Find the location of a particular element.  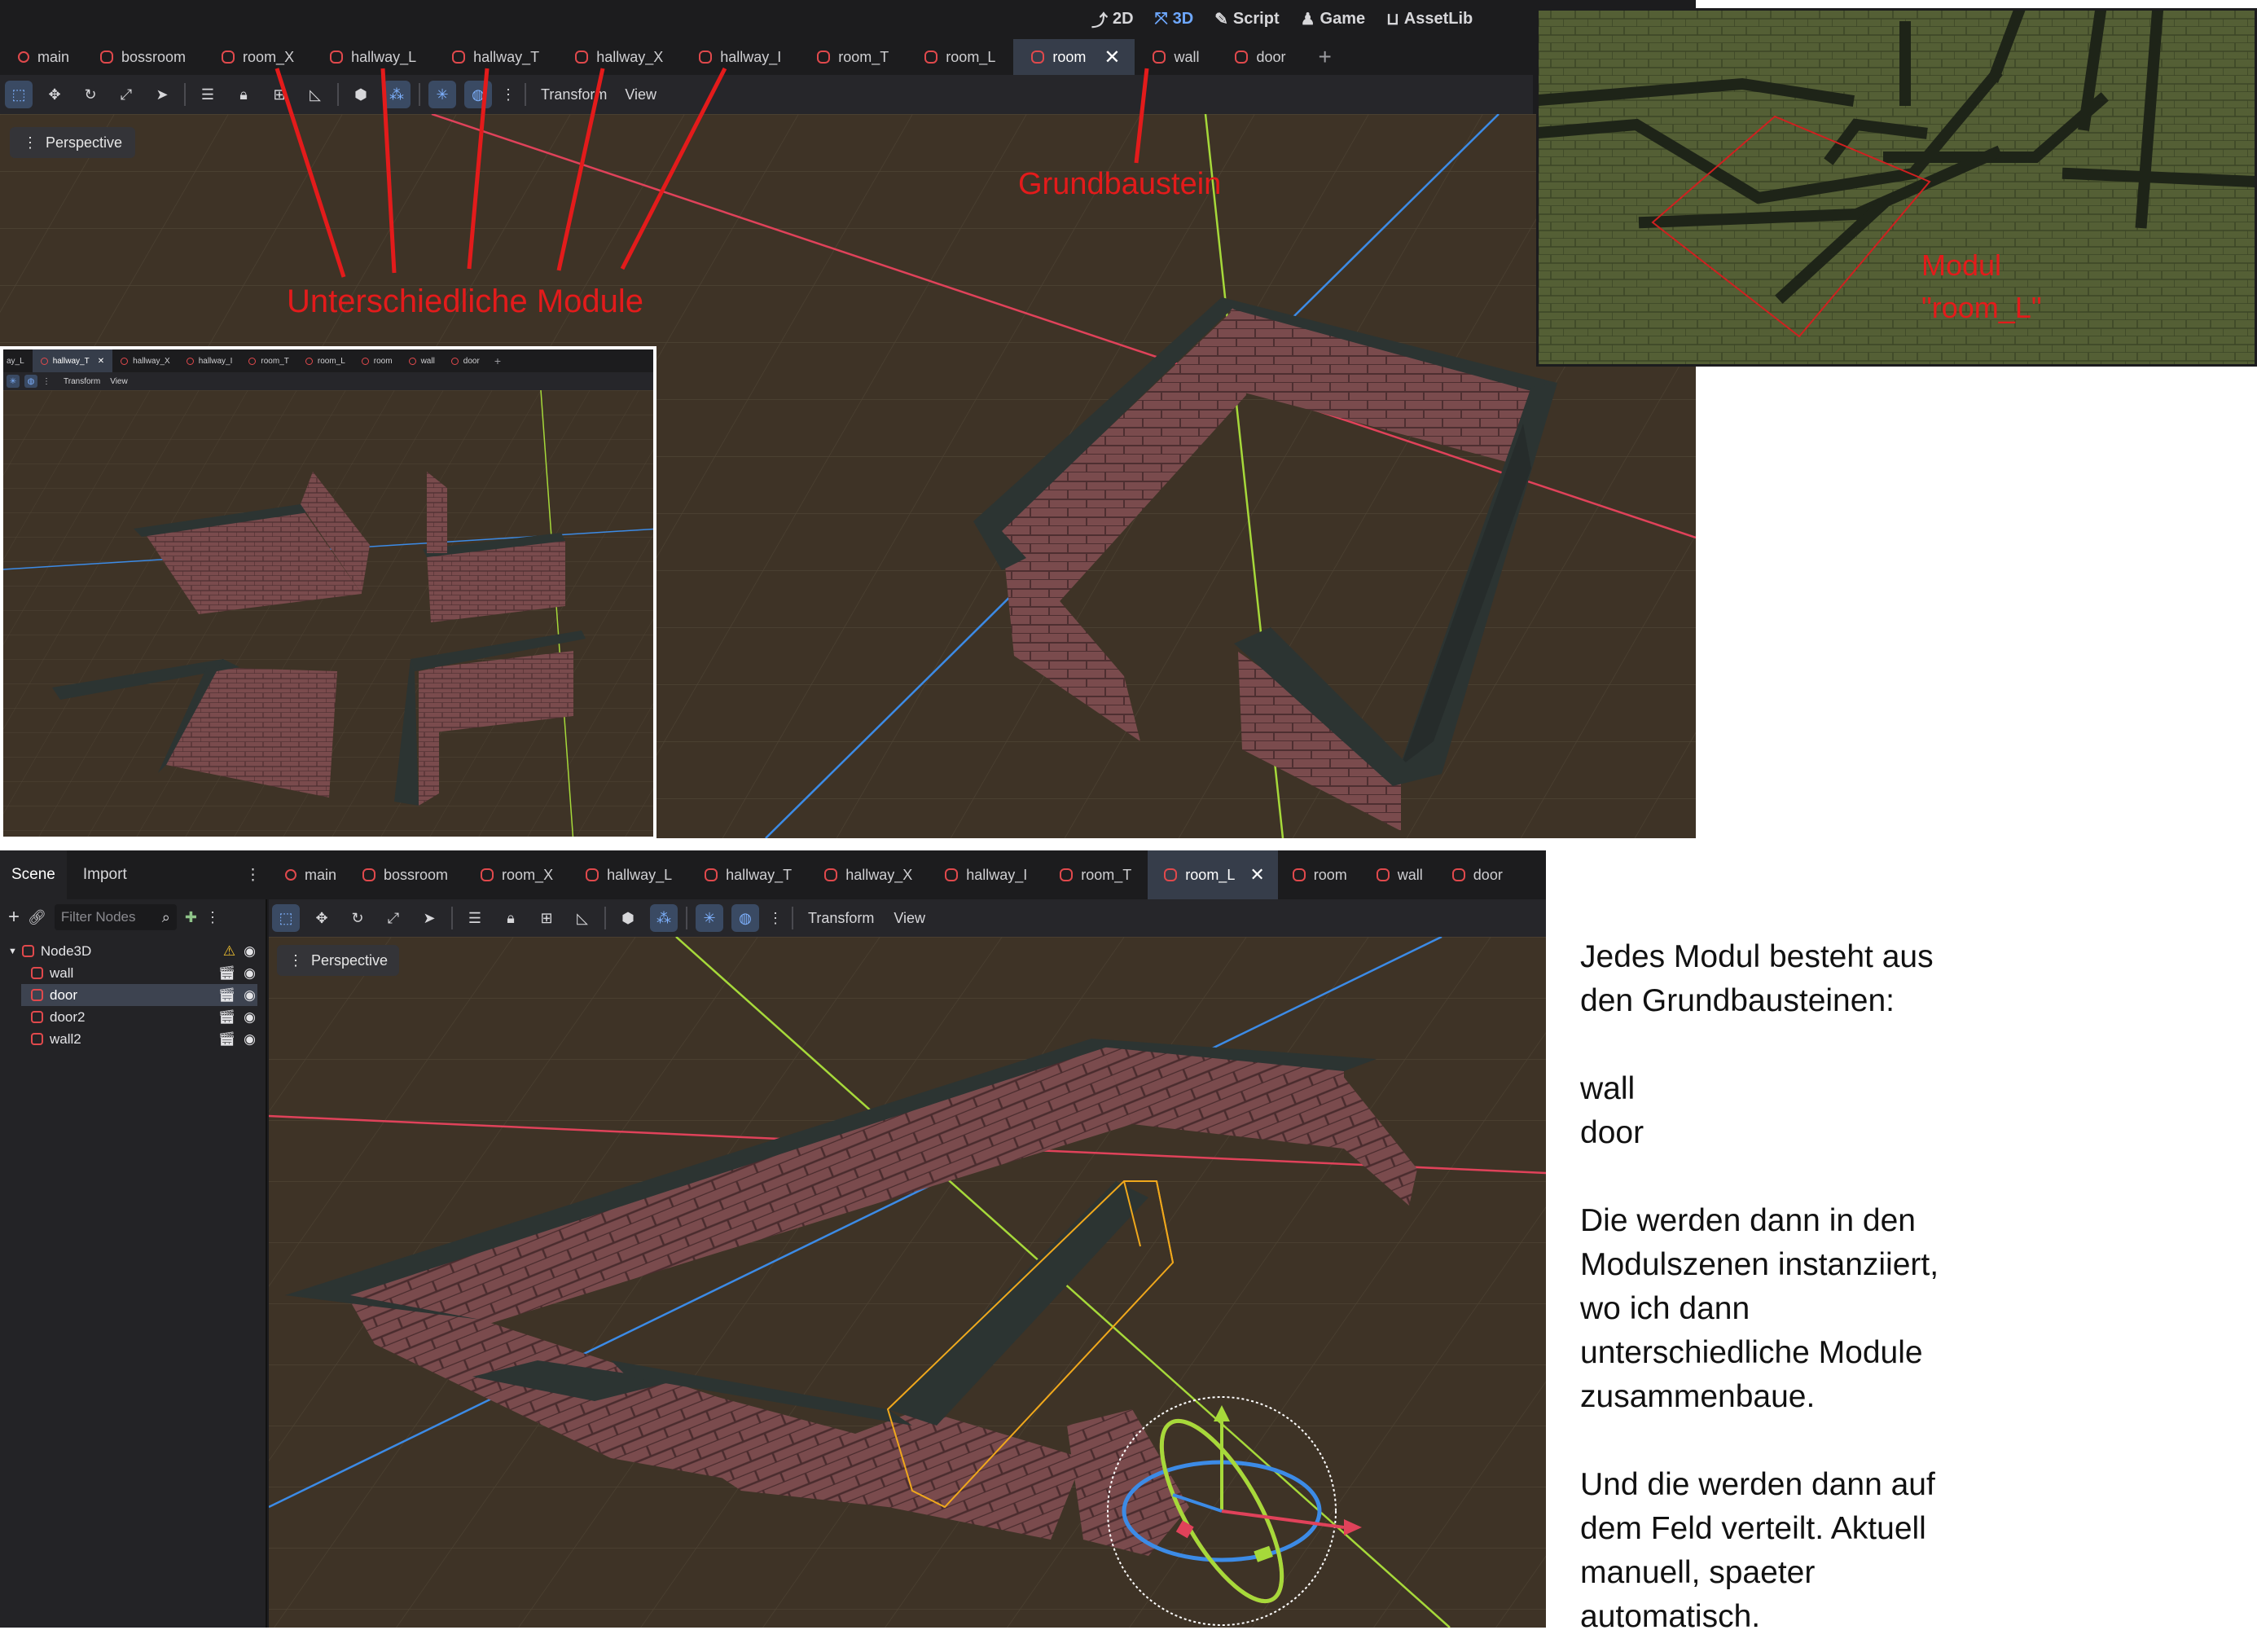

warning-icon: ⚠ is located at coordinates (229, 951).